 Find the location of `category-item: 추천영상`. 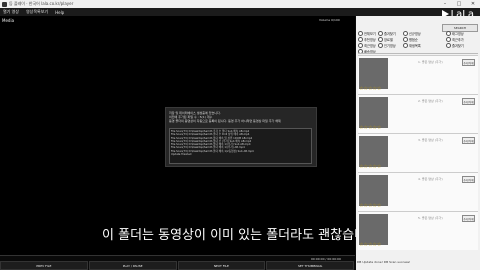

category-item: 추천영상 is located at coordinates (367, 39).